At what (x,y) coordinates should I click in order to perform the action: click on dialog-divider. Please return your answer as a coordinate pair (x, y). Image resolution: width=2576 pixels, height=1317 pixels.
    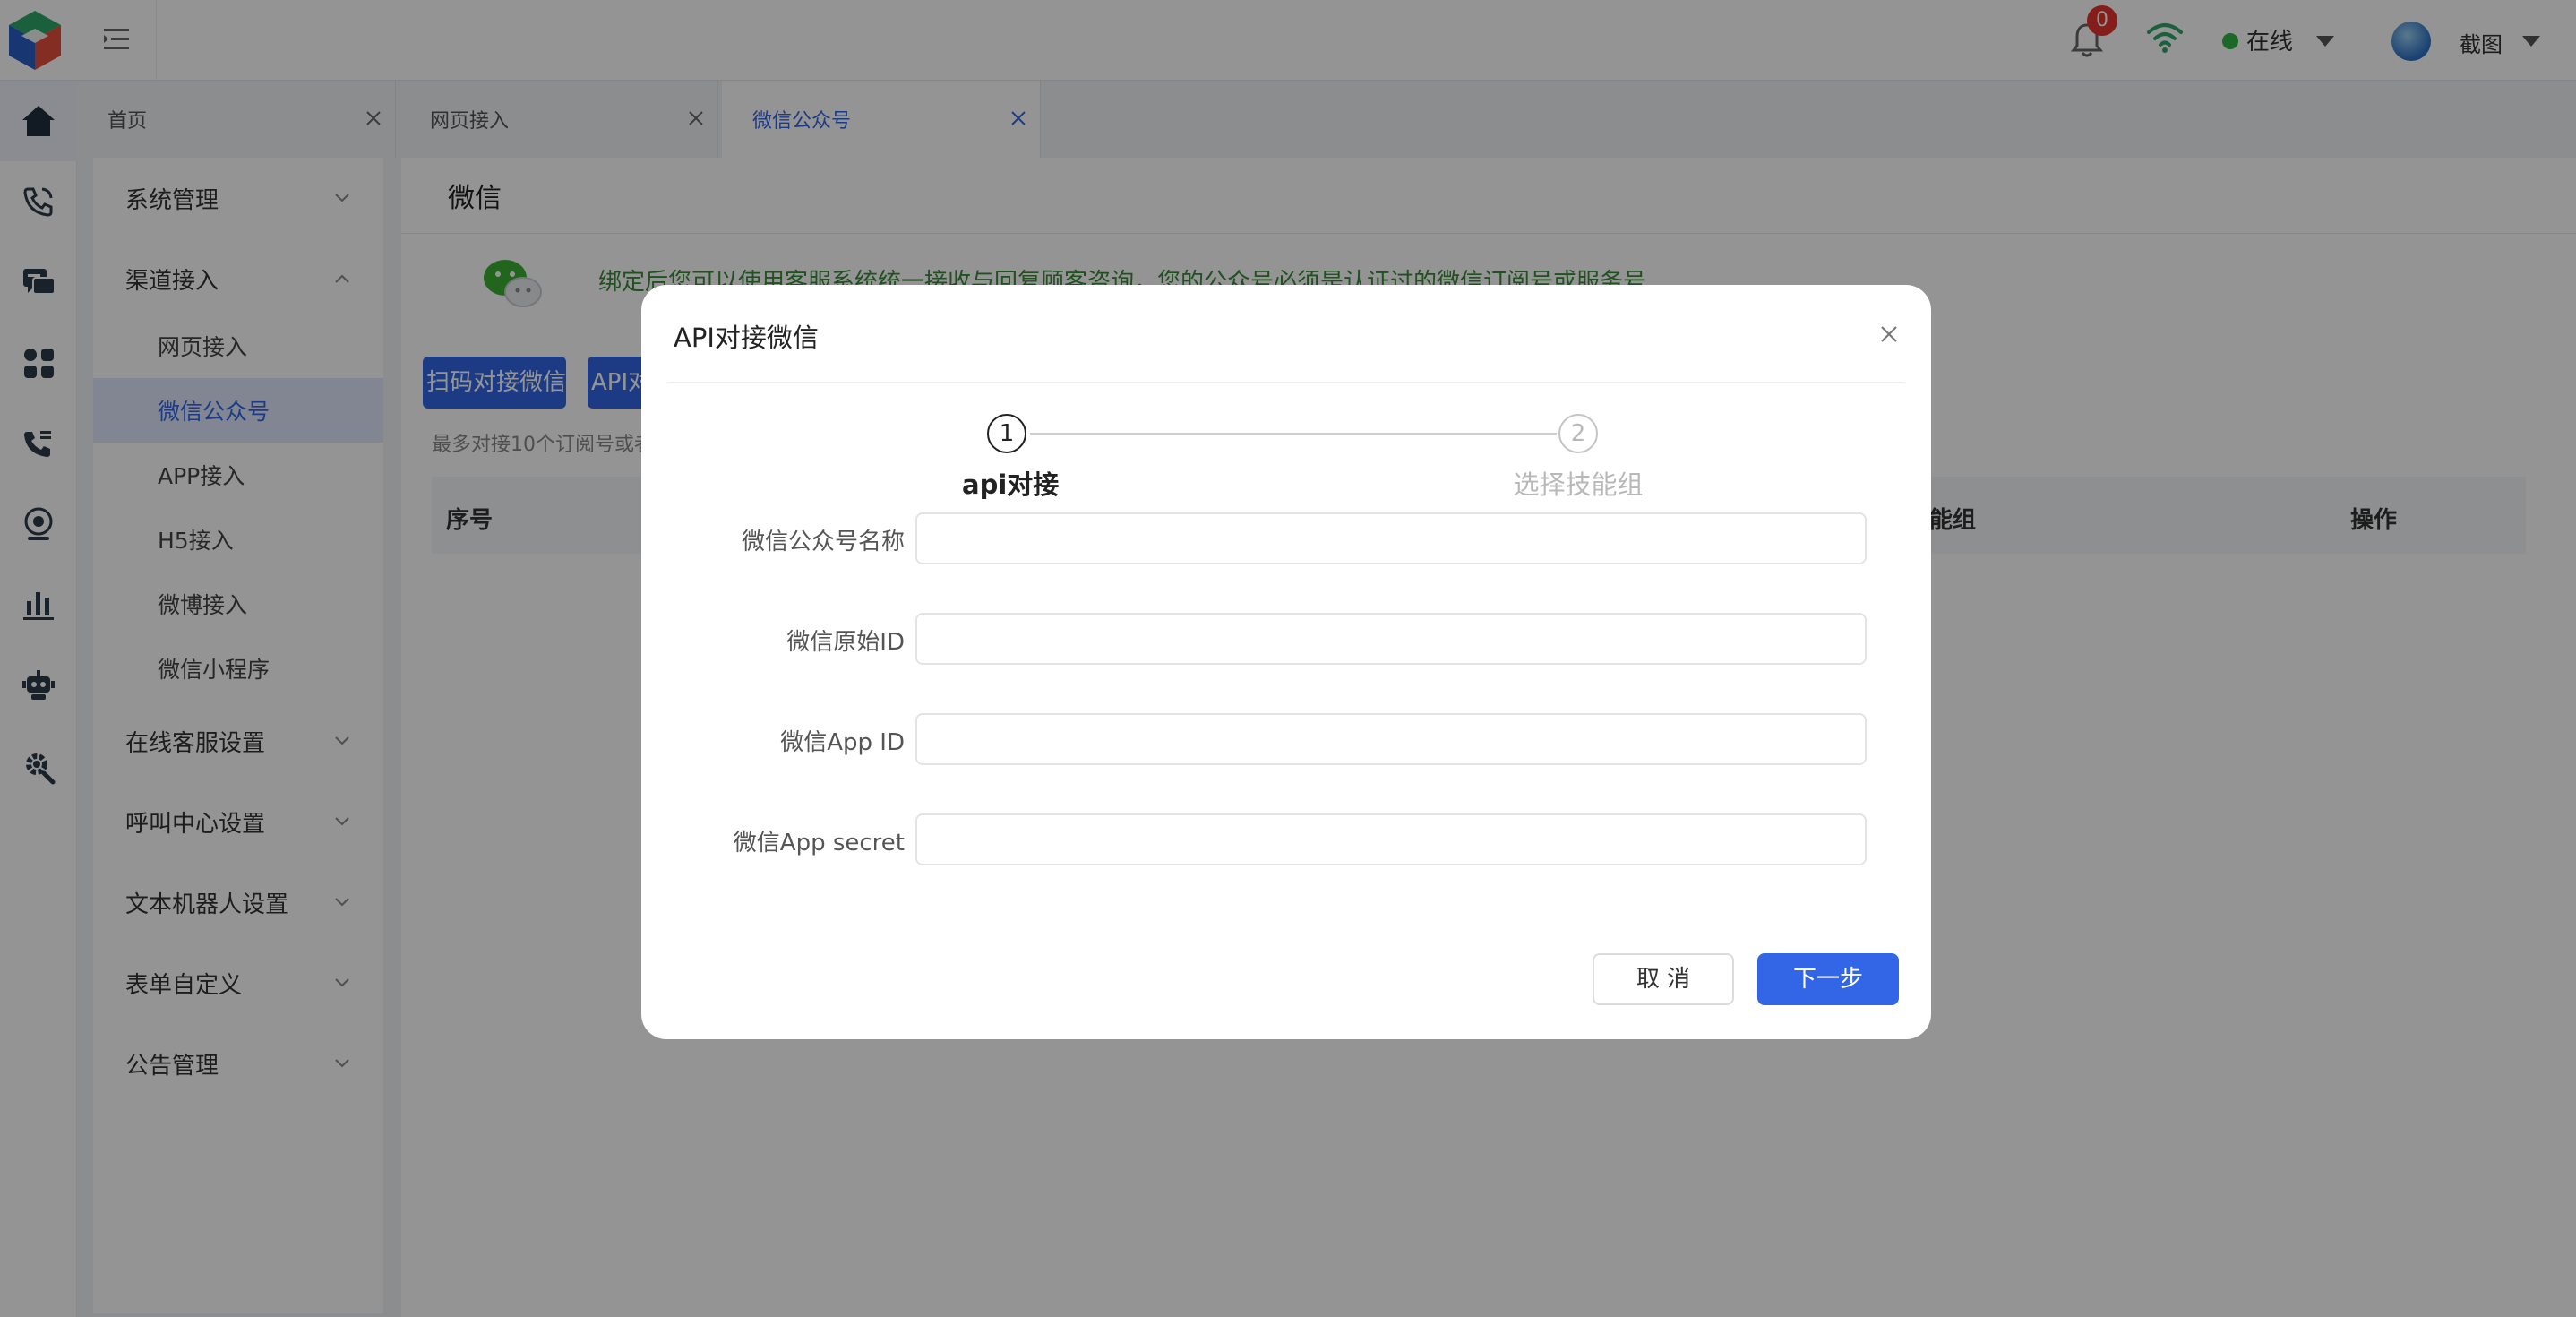
    Looking at the image, I should click on (1286, 382).